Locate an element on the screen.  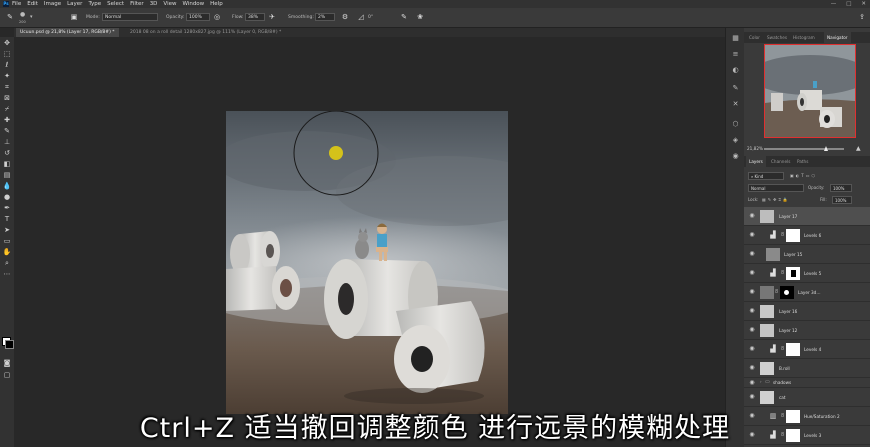
type-tool-icon: T is located at coordinates (7, 219).